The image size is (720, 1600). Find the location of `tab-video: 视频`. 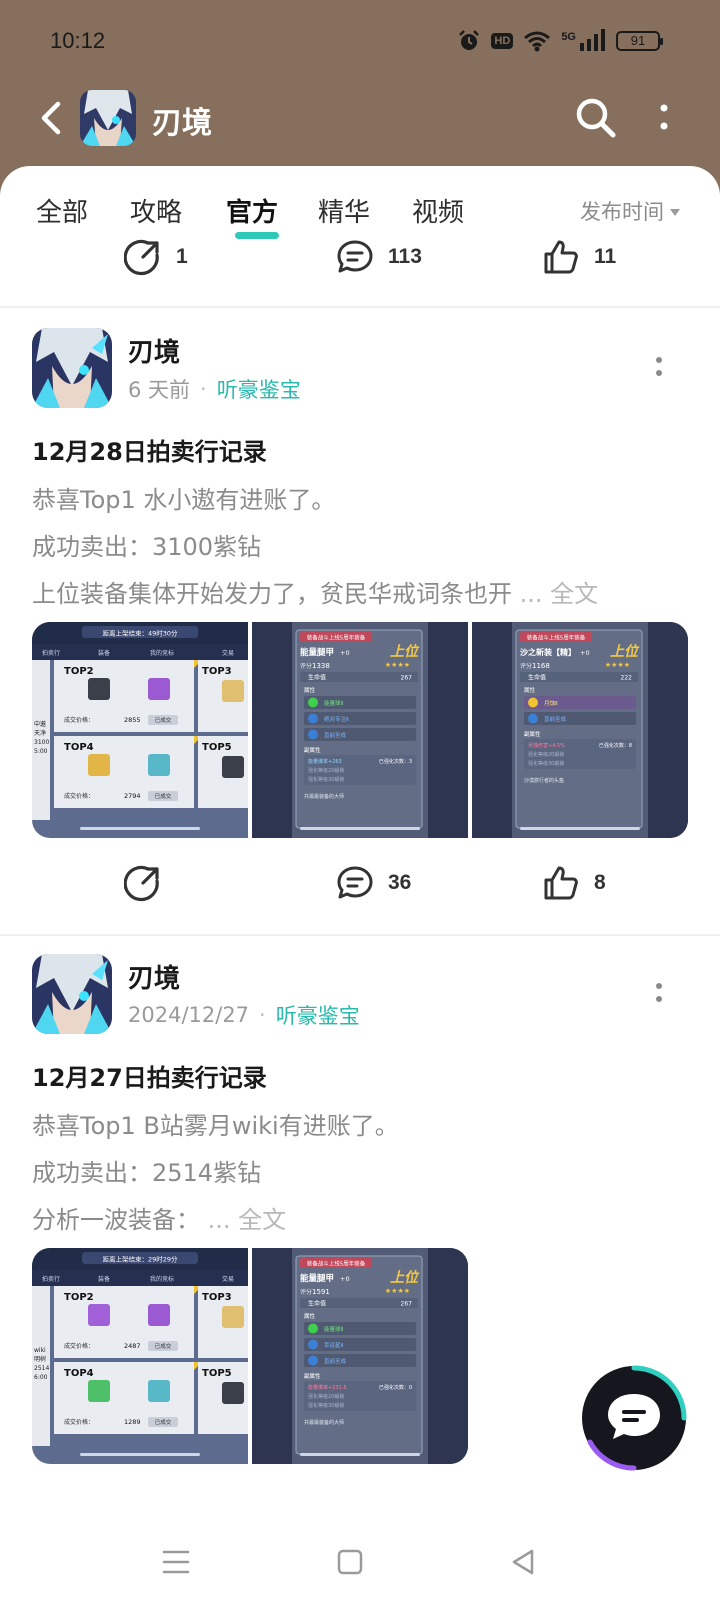

tab-video: 视频 is located at coordinates (438, 210).